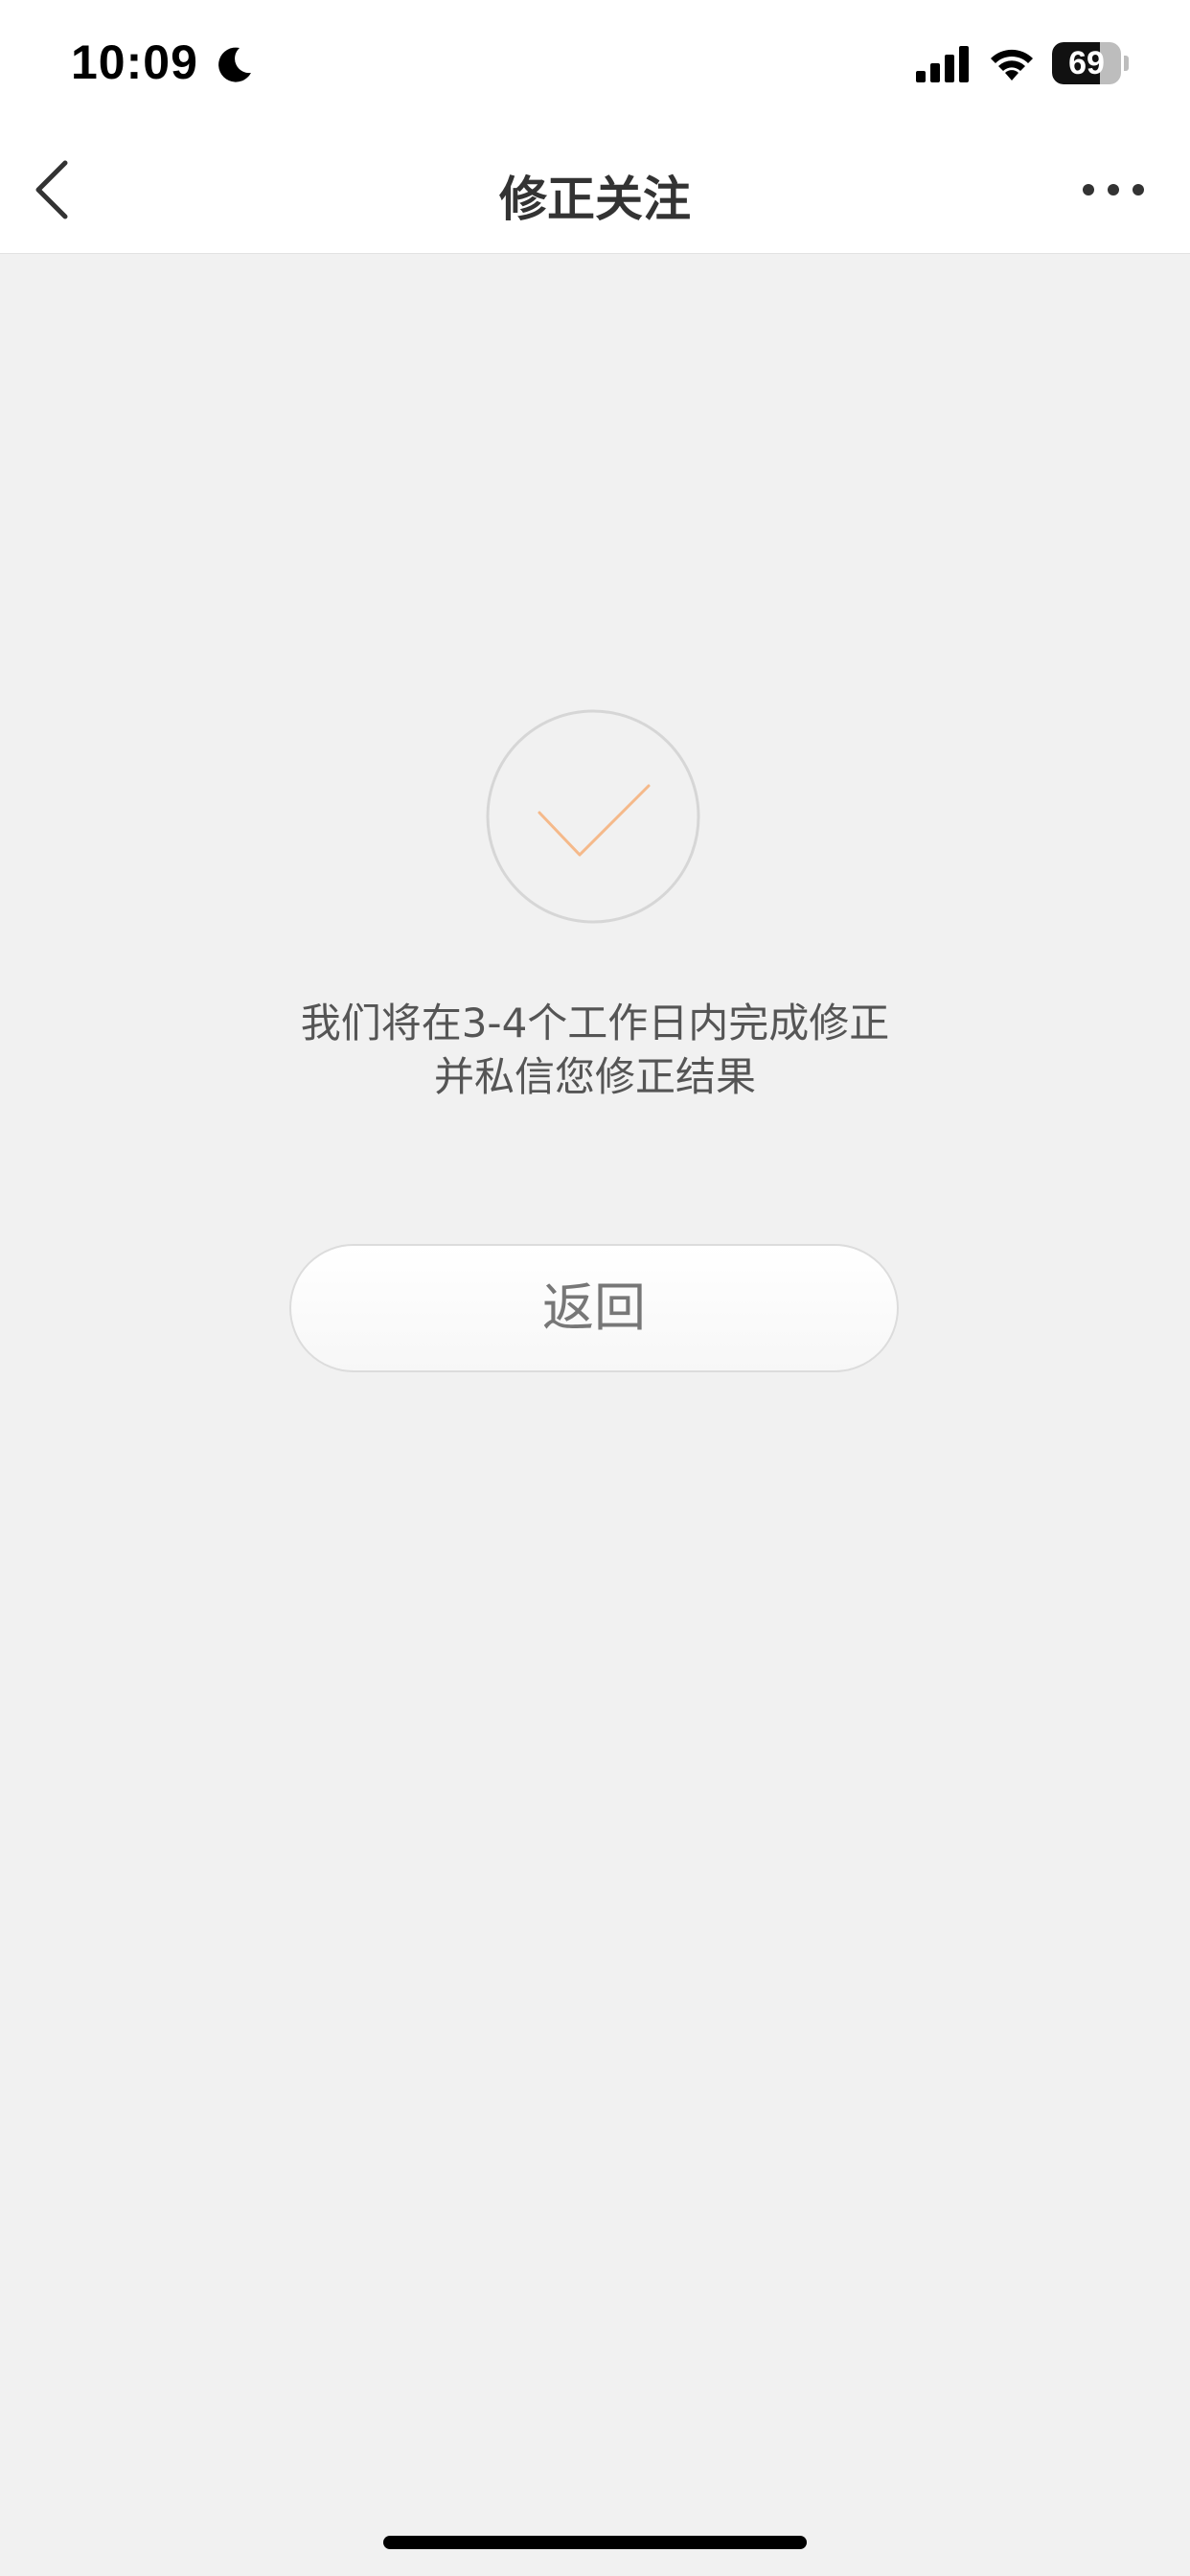 The height and width of the screenshot is (2576, 1190). What do you see at coordinates (135, 62) in the screenshot?
I see `status-time: 10:09` at bounding box center [135, 62].